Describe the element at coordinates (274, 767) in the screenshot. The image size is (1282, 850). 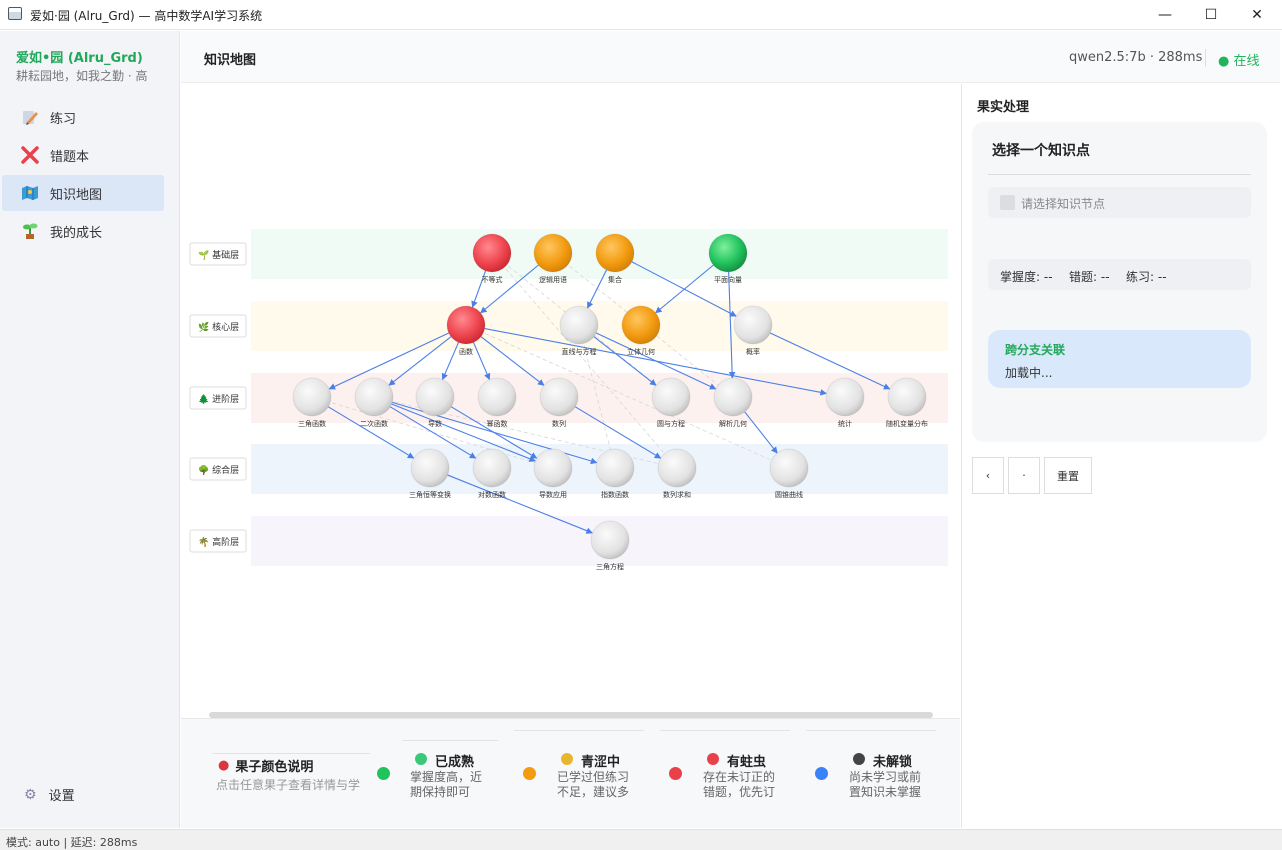
I see `legend-title-text: 果子颜色说明` at that location.